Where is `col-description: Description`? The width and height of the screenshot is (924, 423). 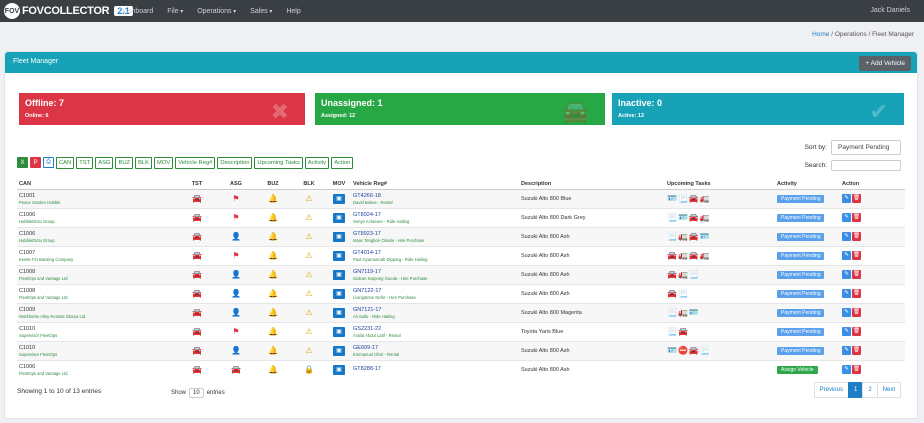 col-description: Description is located at coordinates (592, 185).